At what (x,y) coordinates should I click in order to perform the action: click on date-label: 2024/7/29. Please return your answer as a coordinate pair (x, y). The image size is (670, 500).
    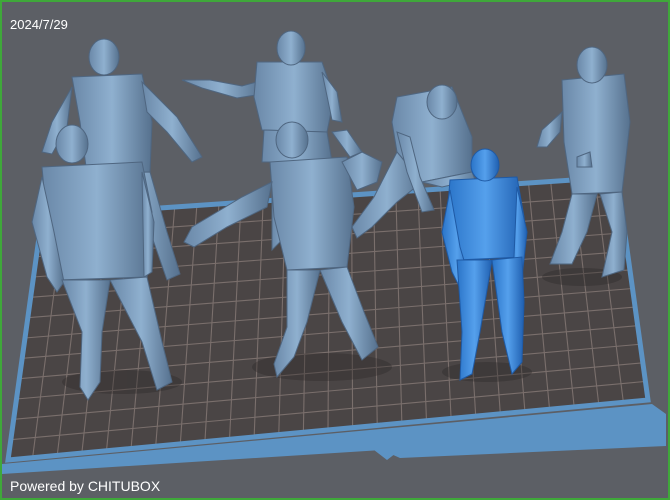
    Looking at the image, I should click on (39, 24).